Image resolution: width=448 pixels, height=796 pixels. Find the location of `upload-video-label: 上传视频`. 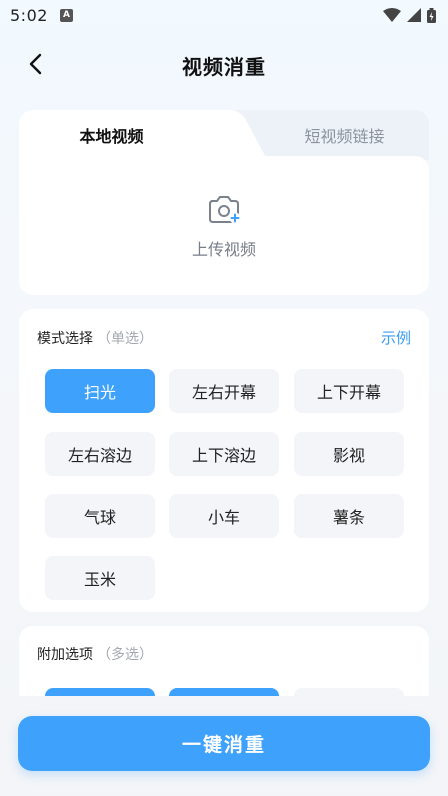

upload-video-label: 上传视频 is located at coordinates (223, 249).